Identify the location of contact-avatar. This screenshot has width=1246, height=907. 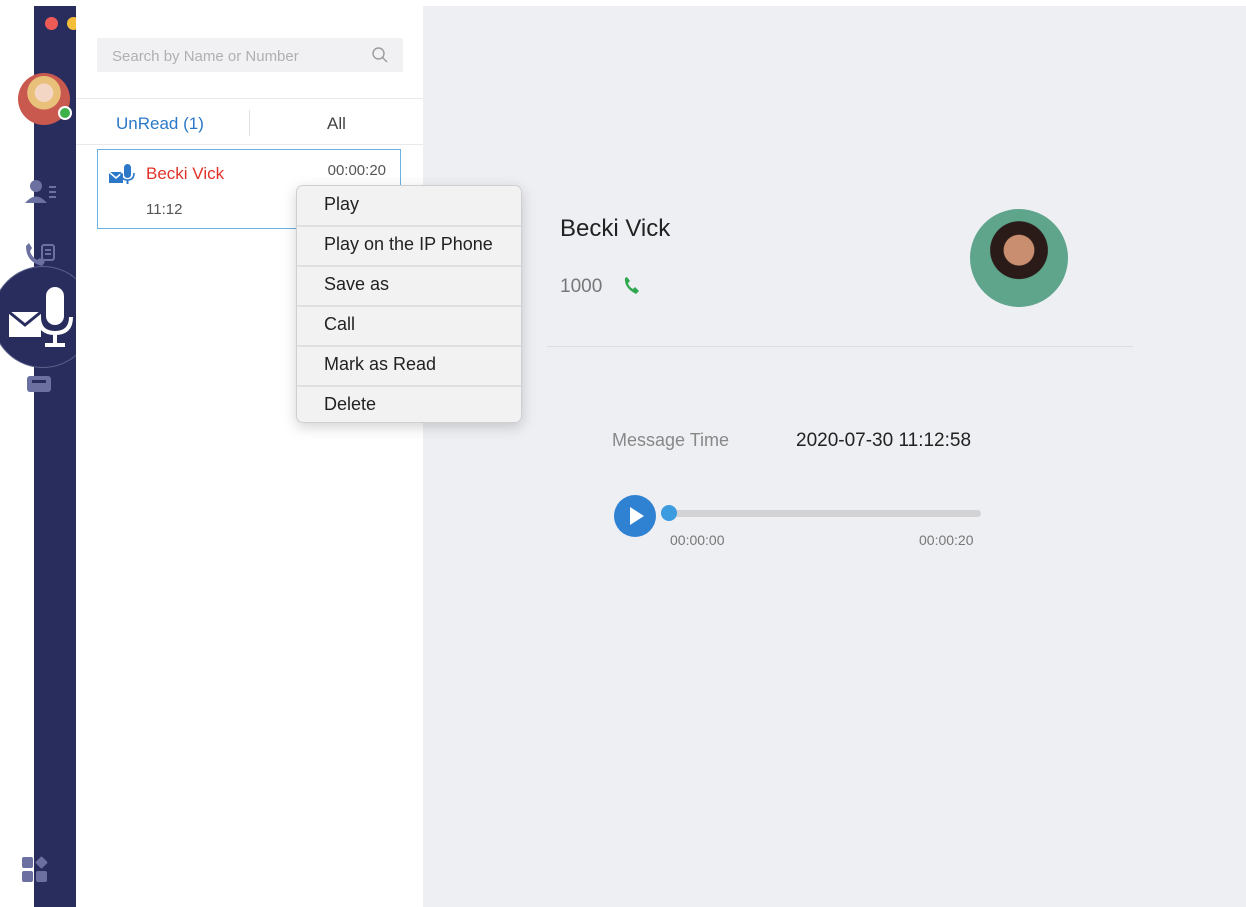
(1019, 258).